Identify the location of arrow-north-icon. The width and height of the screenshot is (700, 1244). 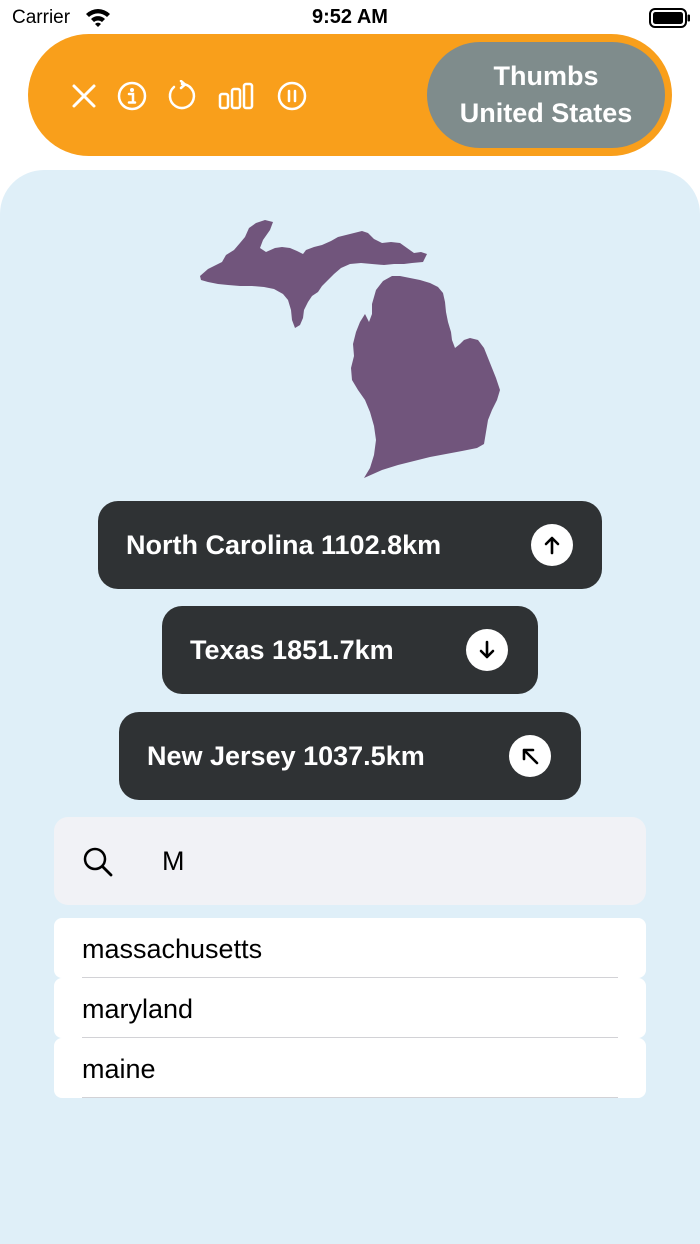
(552, 545).